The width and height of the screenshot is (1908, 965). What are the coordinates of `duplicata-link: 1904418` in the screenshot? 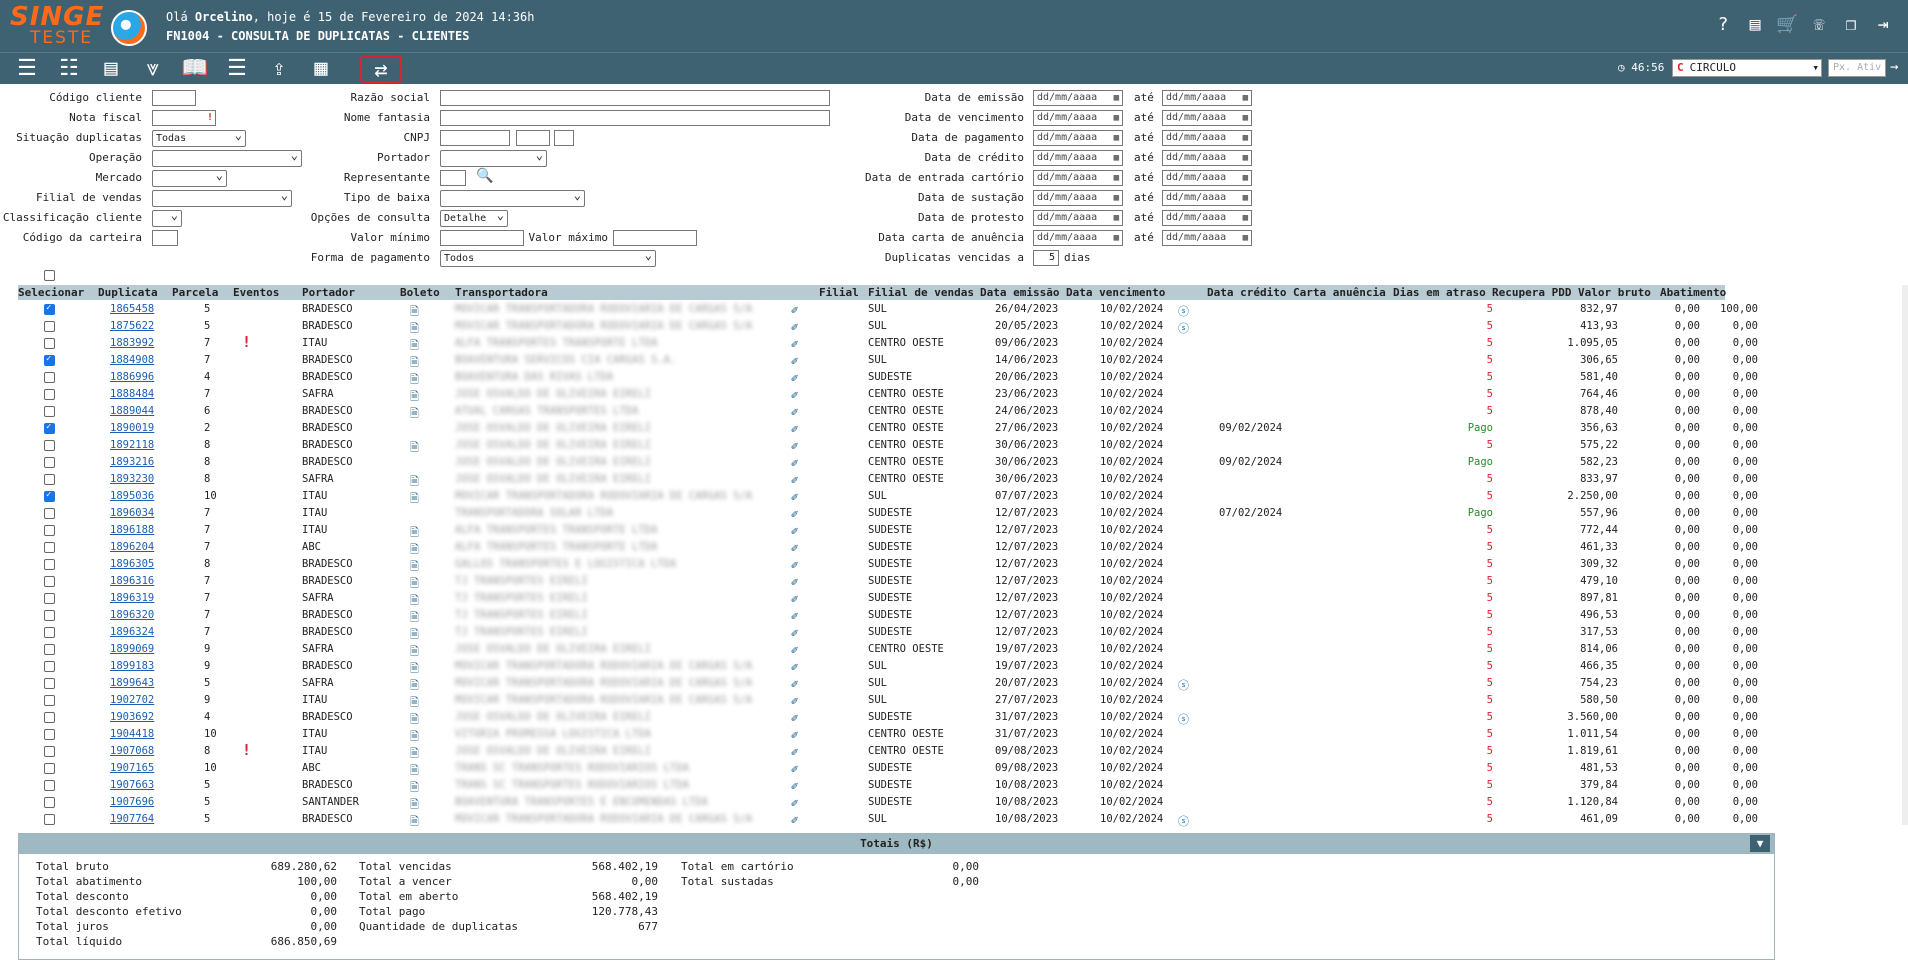 It's located at (132, 734).